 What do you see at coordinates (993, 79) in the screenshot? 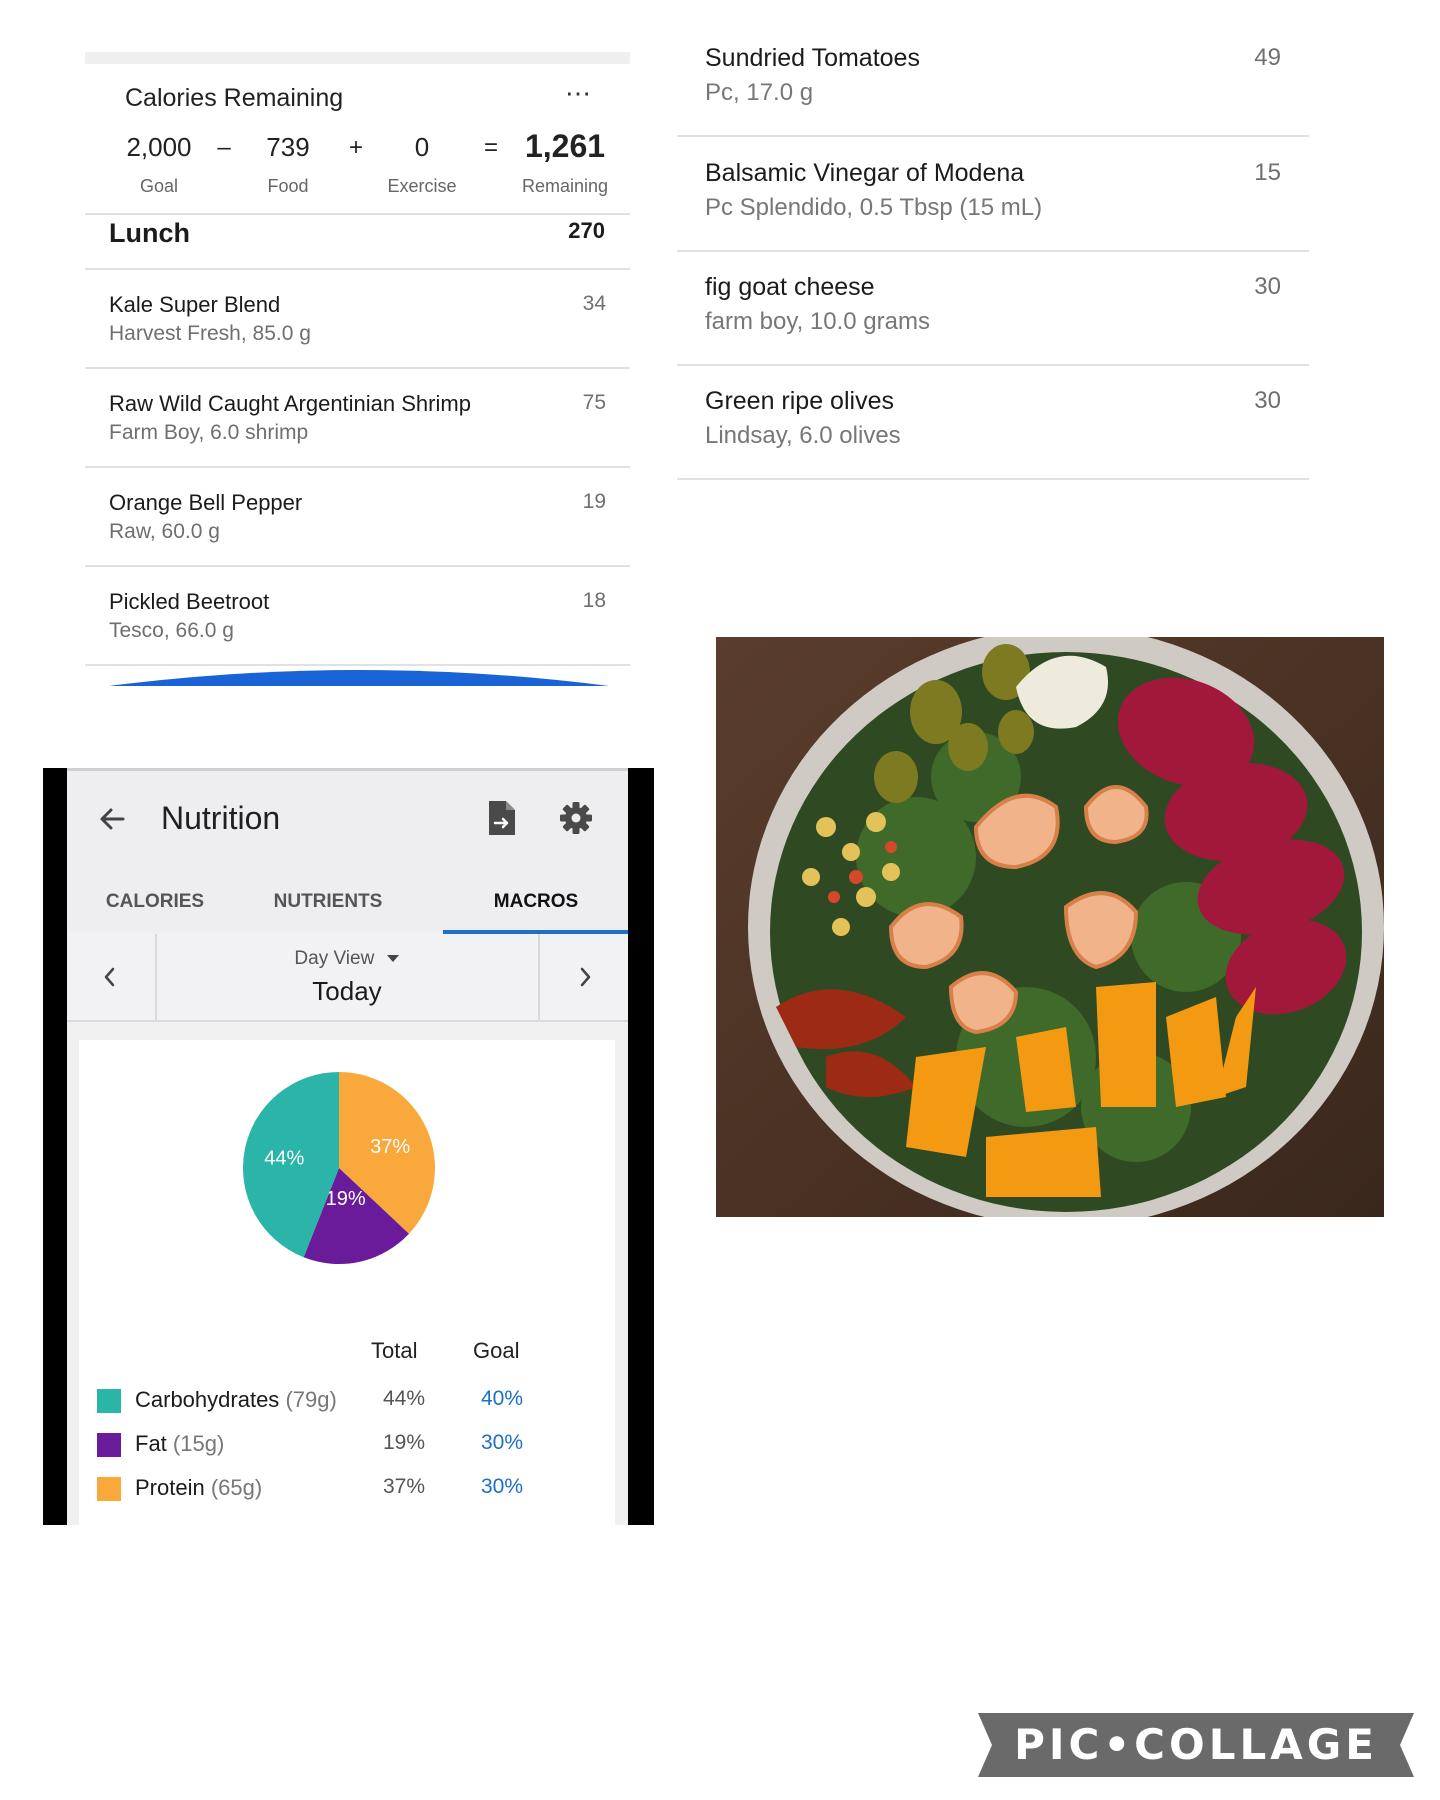
I see `food-item-row: Sundried Tomatoes Pc, 17.0 g 49` at bounding box center [993, 79].